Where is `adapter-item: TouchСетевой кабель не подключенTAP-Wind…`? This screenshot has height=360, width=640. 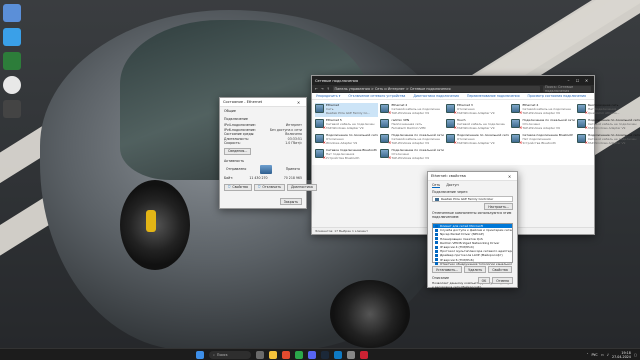 adapter-item: TouchСетевой кабель не подключенTAP-Wind… is located at coordinates (477, 125).